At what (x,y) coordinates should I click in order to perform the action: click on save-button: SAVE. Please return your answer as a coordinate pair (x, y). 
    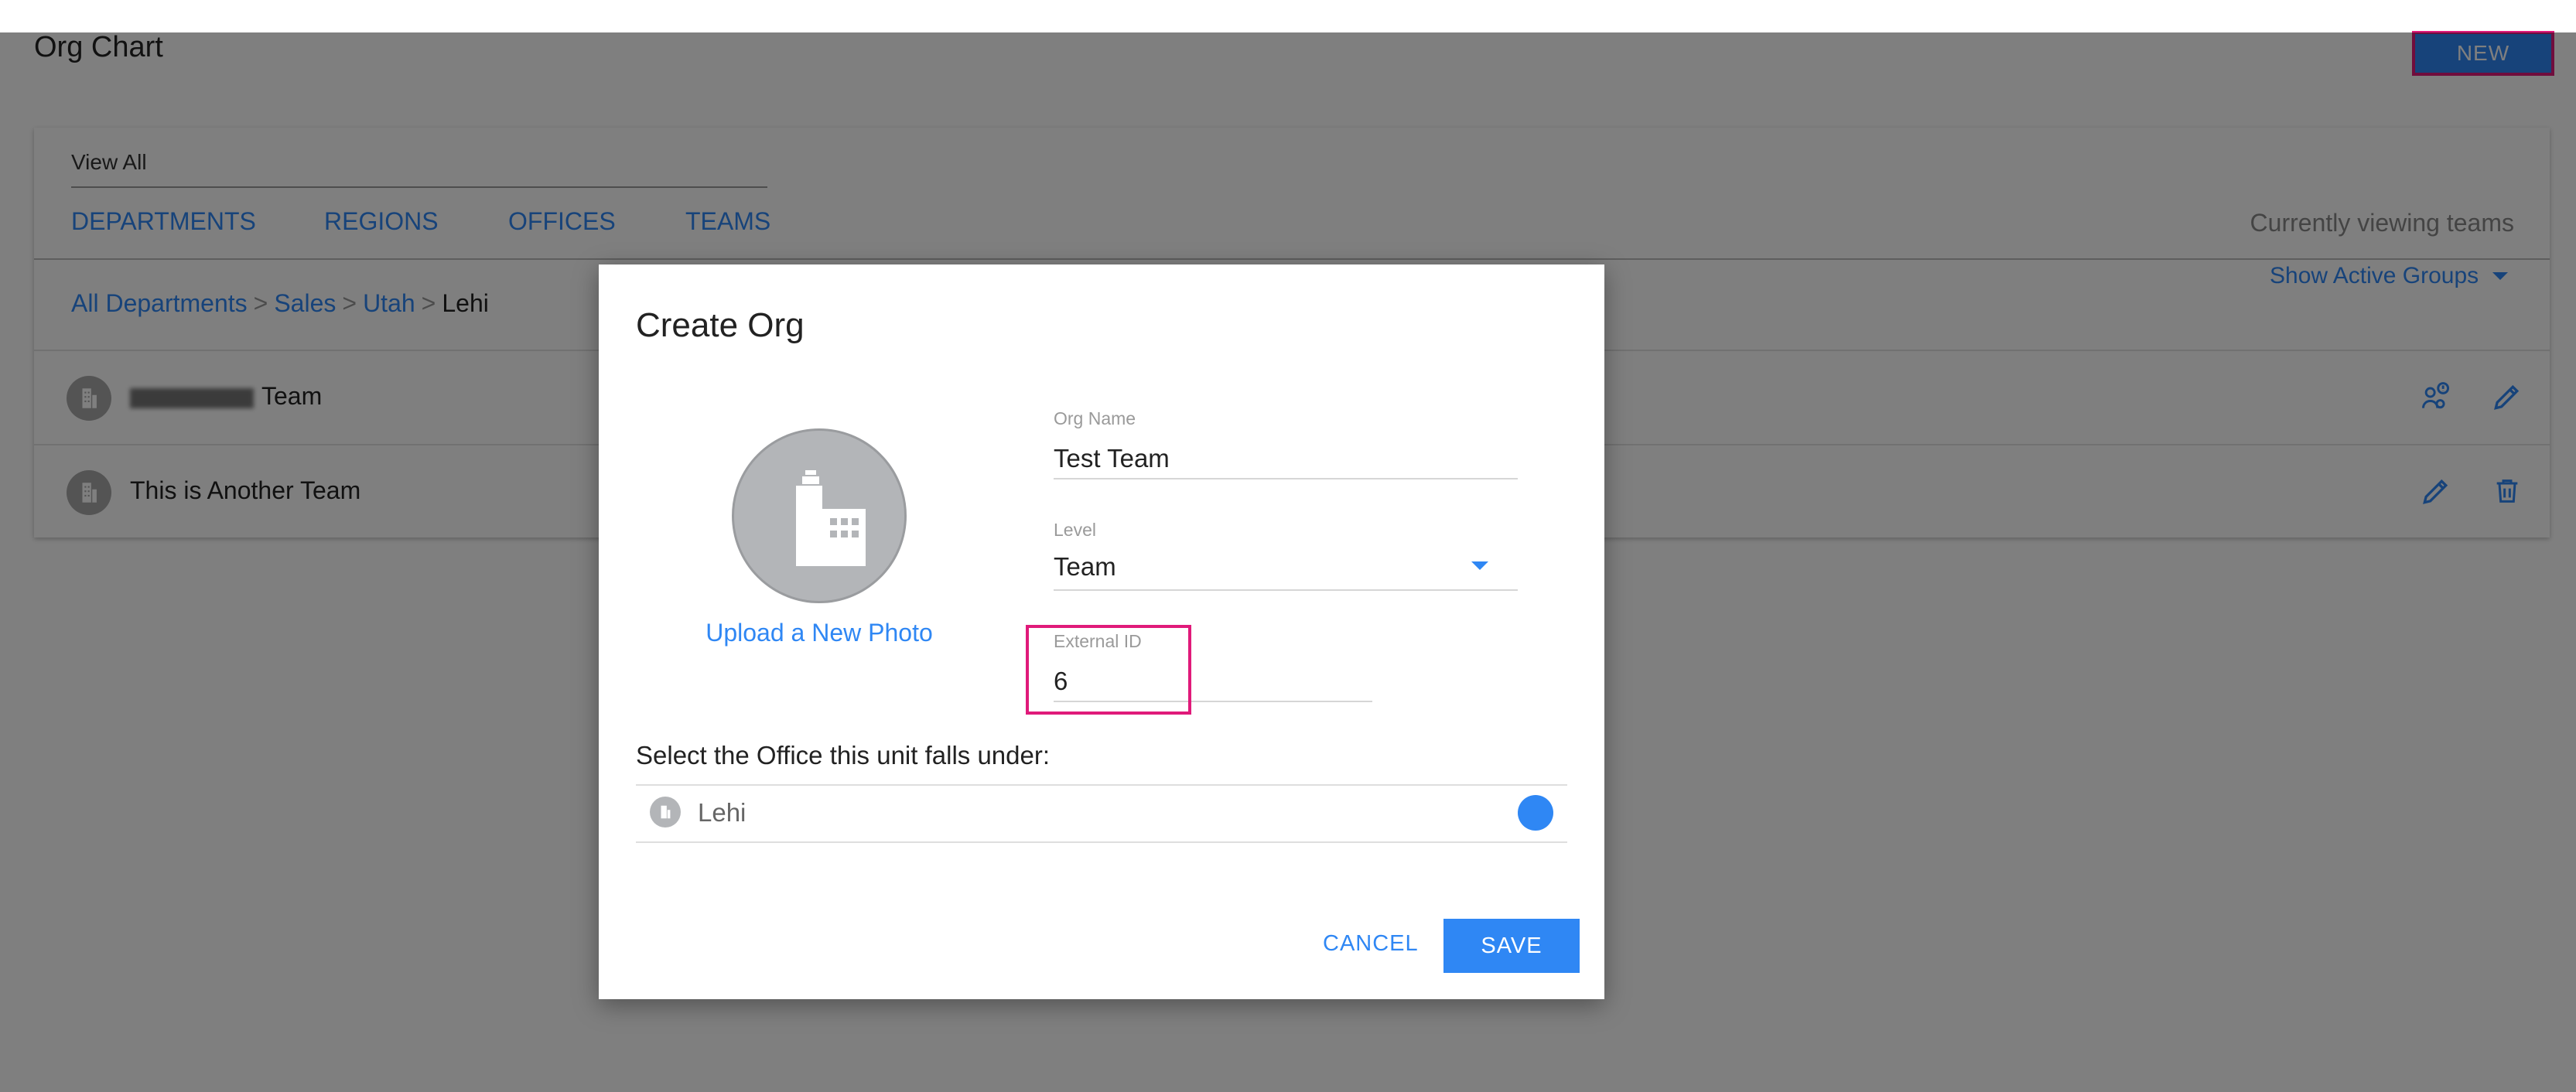
    Looking at the image, I should click on (1511, 946).